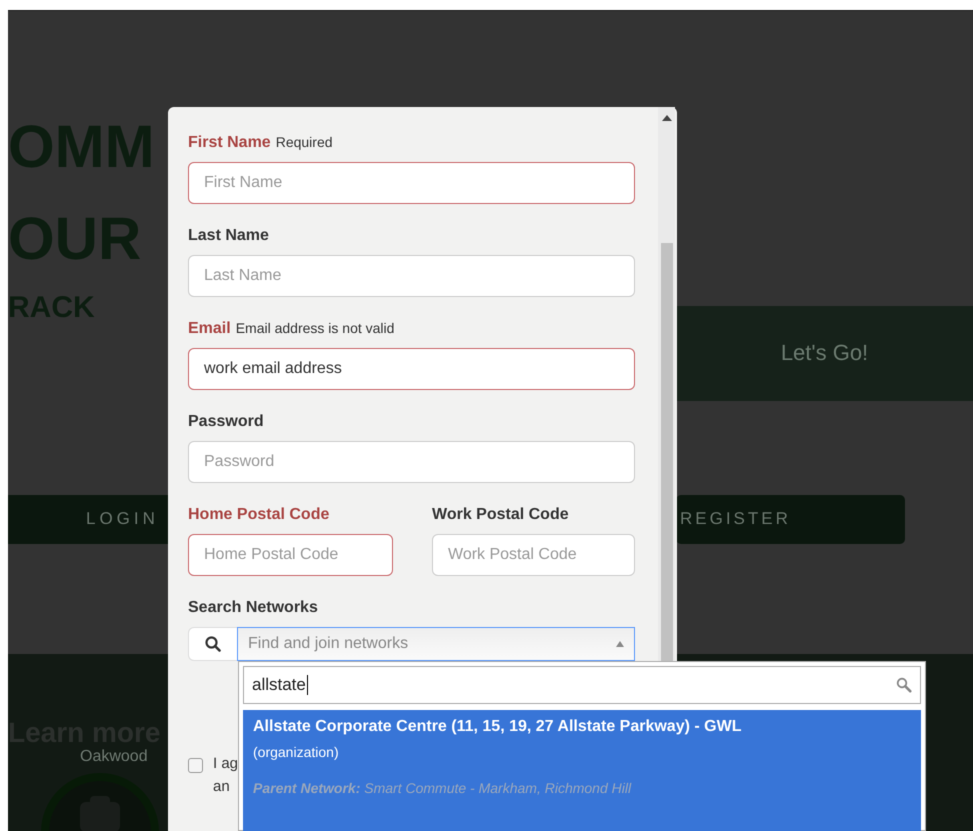  I want to click on terms-text: I ag, so click(225, 763).